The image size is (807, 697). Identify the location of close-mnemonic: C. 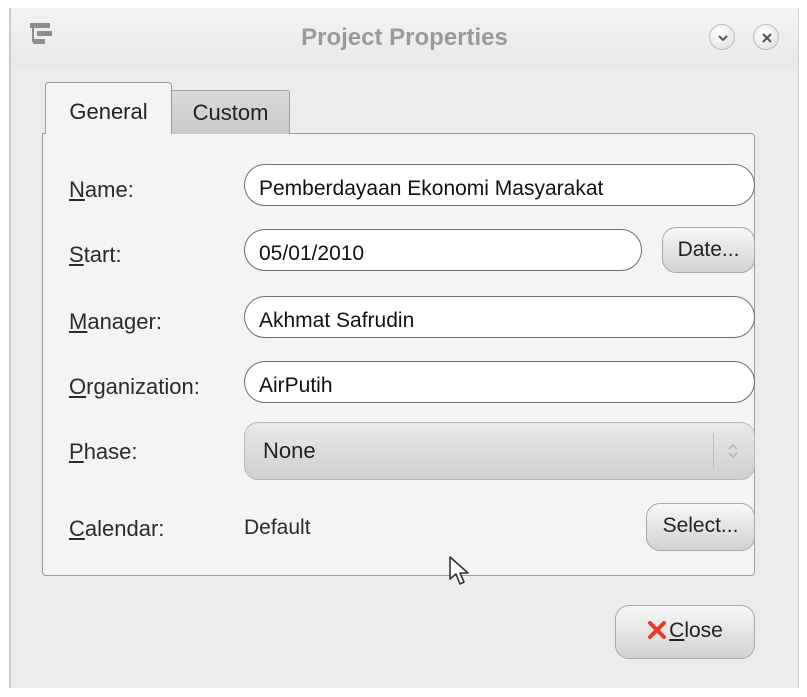
(677, 630).